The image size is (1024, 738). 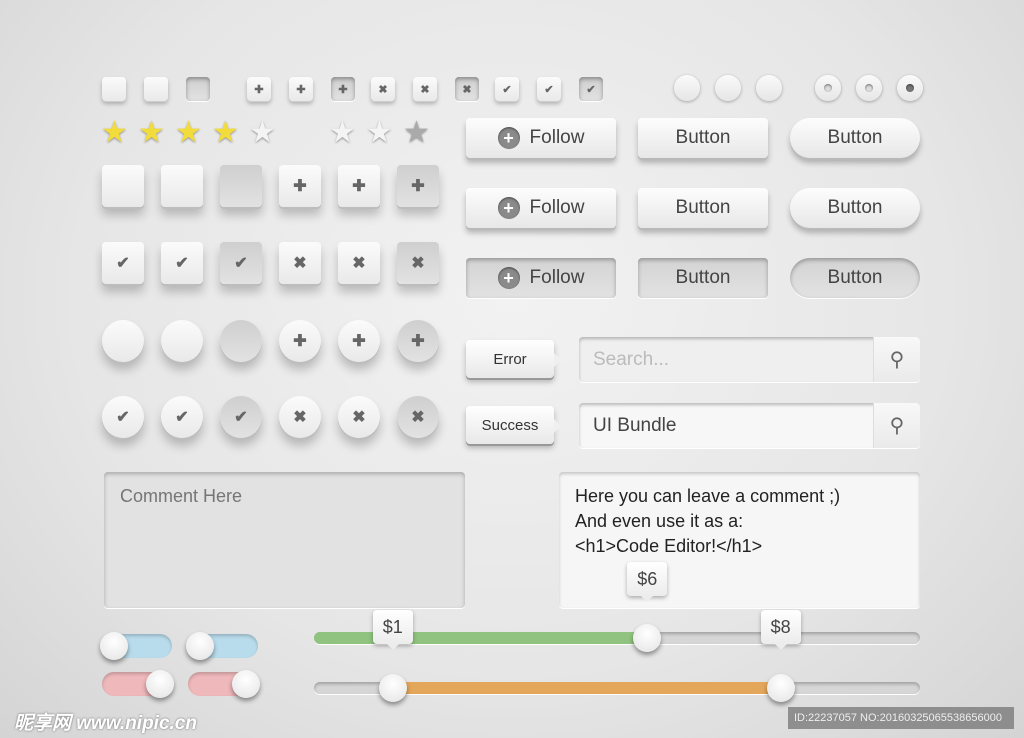 I want to click on search-box-filled: ⚲, so click(x=749, y=425).